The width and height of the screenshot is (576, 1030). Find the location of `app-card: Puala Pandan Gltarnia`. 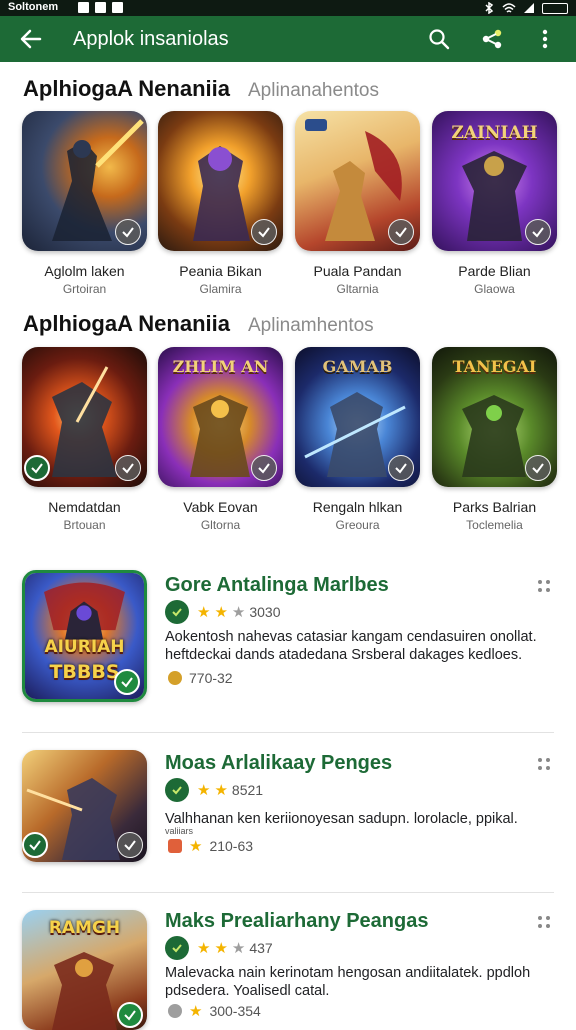

app-card: Puala Pandan Gltarnia is located at coordinates (357, 203).